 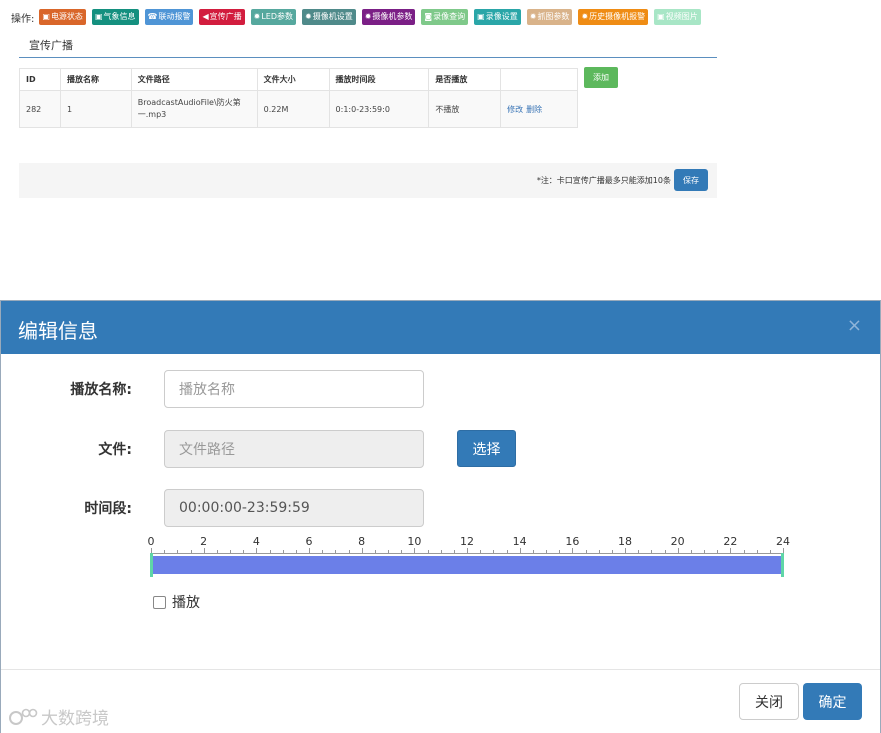 What do you see at coordinates (392, 16) in the screenshot?
I see `toolbar-button-label: 摄像机参数` at bounding box center [392, 16].